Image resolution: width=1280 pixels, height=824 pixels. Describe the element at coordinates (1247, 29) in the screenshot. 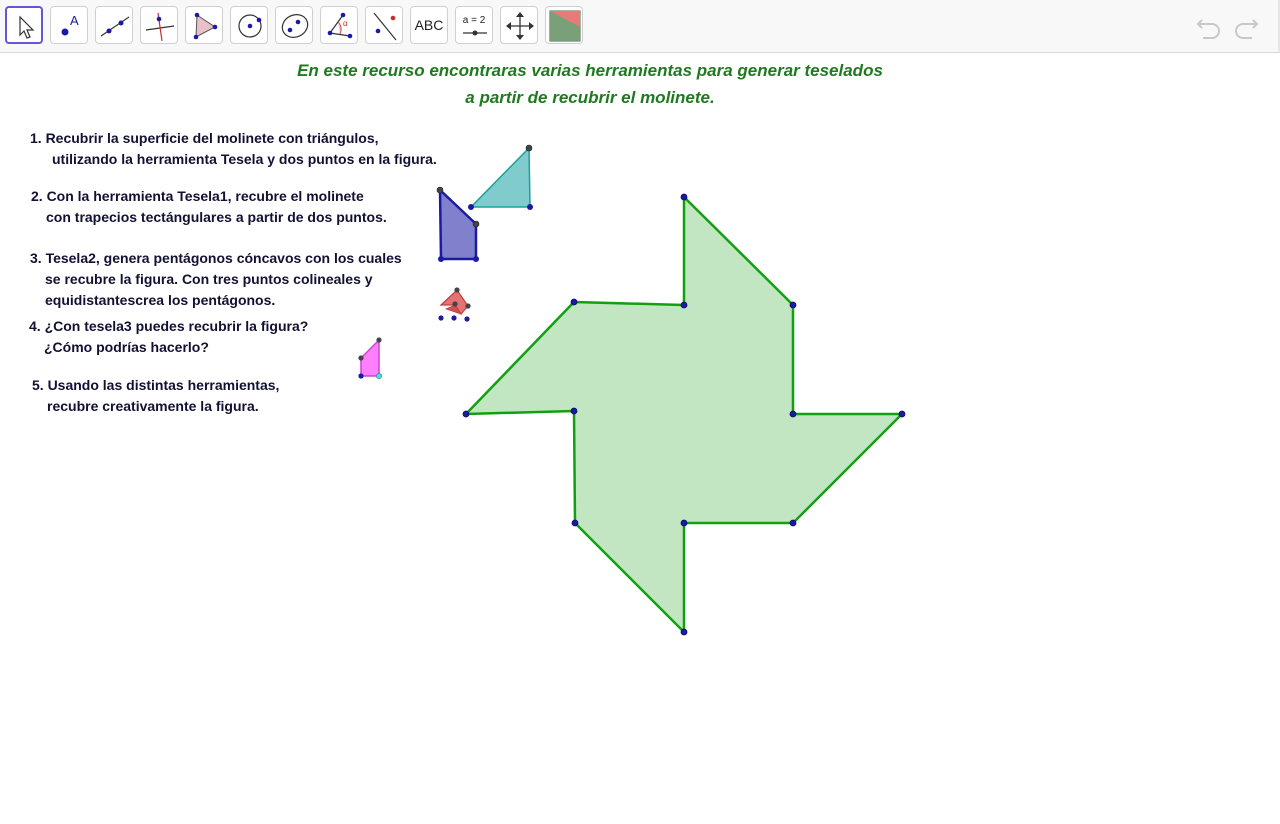

I see `redo-icon` at that location.